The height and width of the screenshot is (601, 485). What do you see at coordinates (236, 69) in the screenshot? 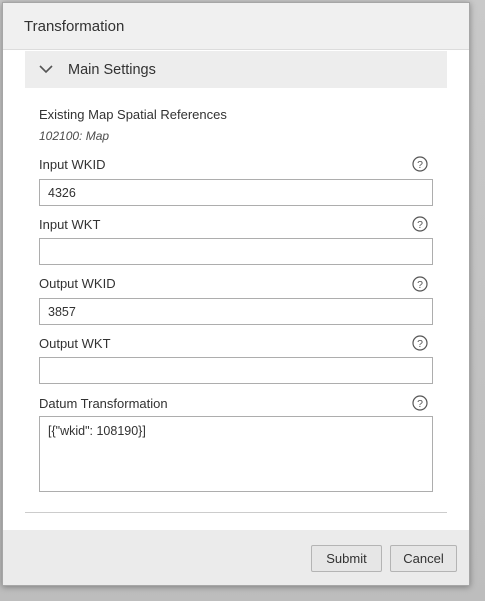
I see `main-settings-toggle: Main Settings` at bounding box center [236, 69].